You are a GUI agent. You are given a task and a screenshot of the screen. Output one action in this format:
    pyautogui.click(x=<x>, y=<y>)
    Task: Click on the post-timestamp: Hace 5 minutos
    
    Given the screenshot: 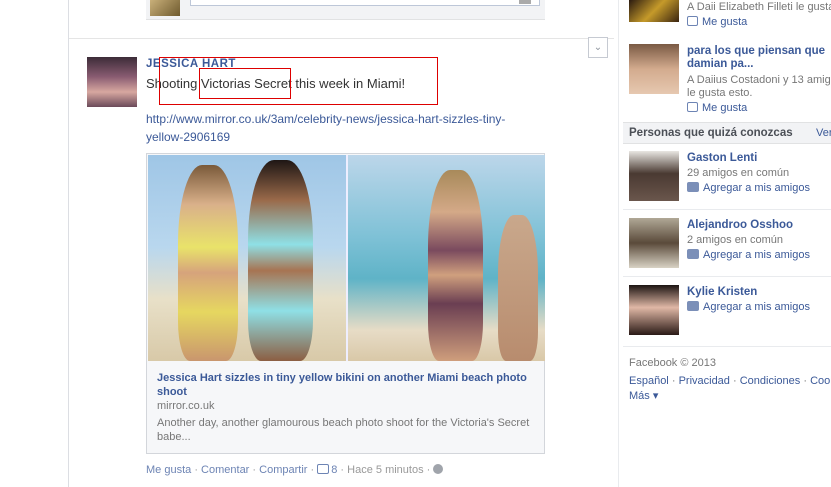 What is the action you would take?
    pyautogui.click(x=385, y=470)
    